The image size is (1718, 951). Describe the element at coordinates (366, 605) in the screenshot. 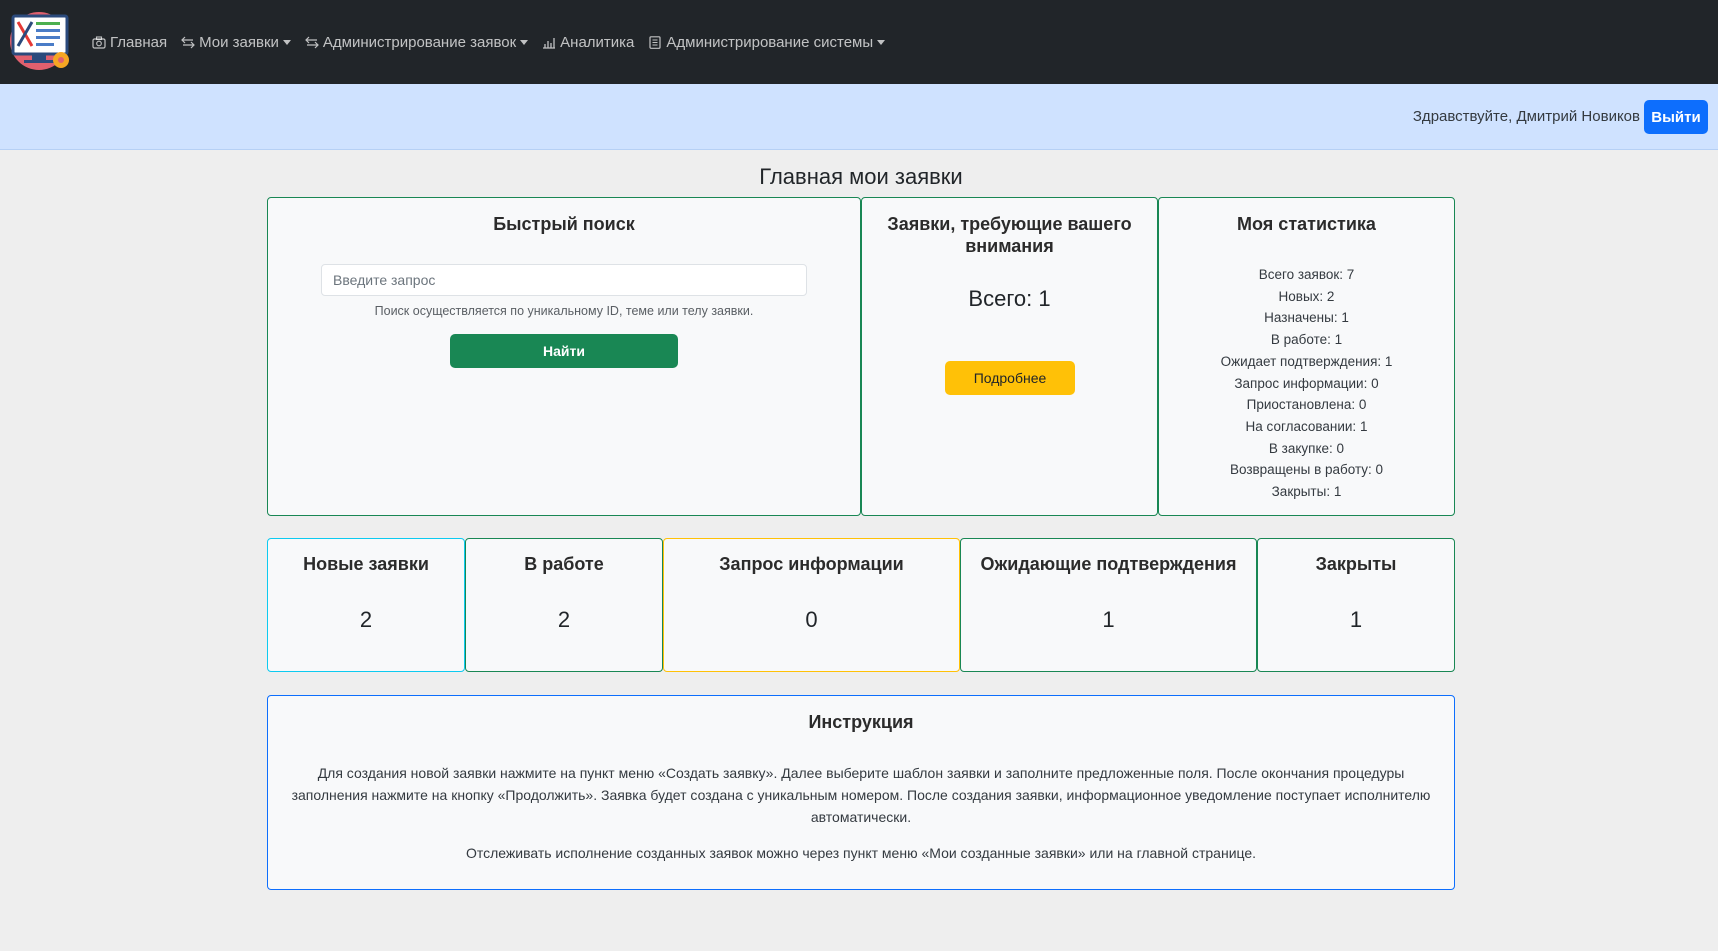

I see `status-card-new: Новые заявки 2` at that location.